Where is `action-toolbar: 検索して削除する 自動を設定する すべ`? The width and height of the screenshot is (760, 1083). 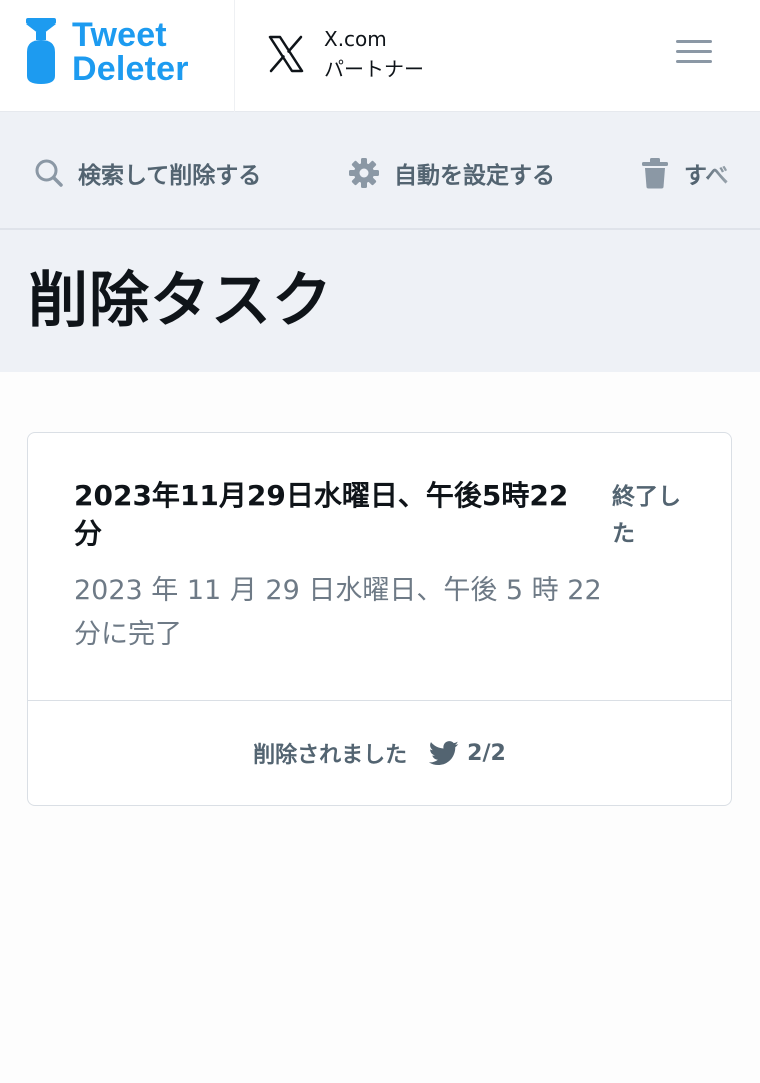 action-toolbar: 検索して削除する 自動を設定する すべ is located at coordinates (380, 171).